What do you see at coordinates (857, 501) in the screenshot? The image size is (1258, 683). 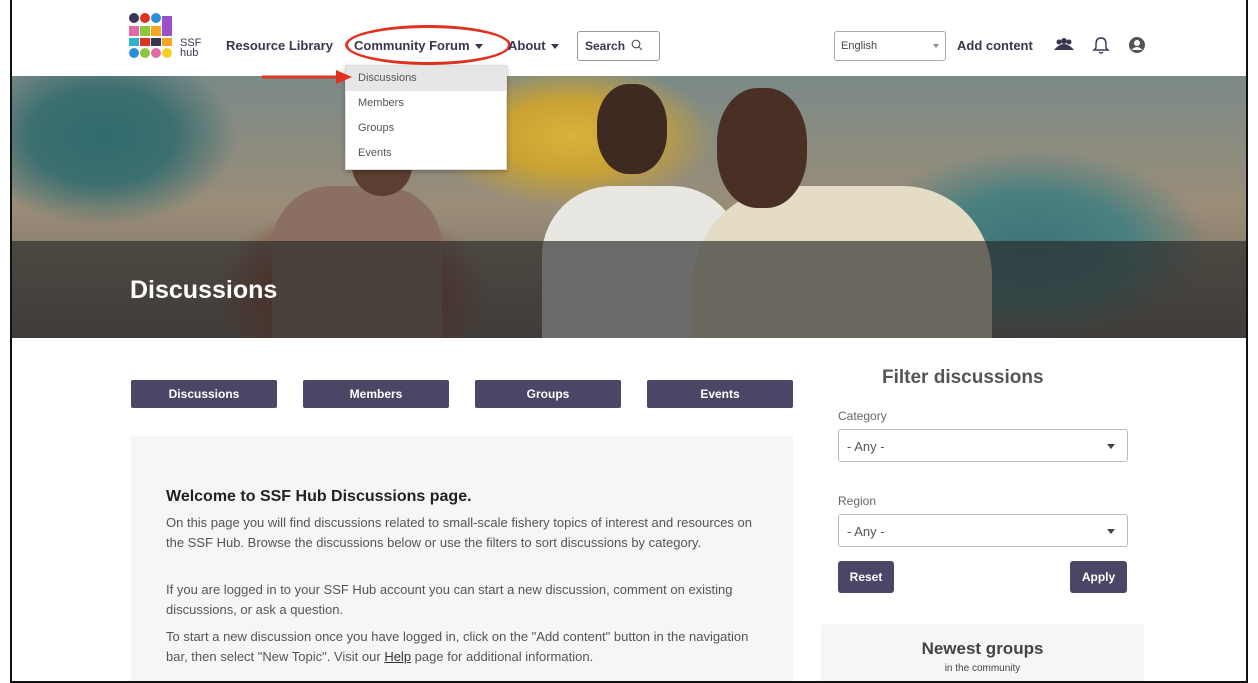 I see `region-label: Region` at bounding box center [857, 501].